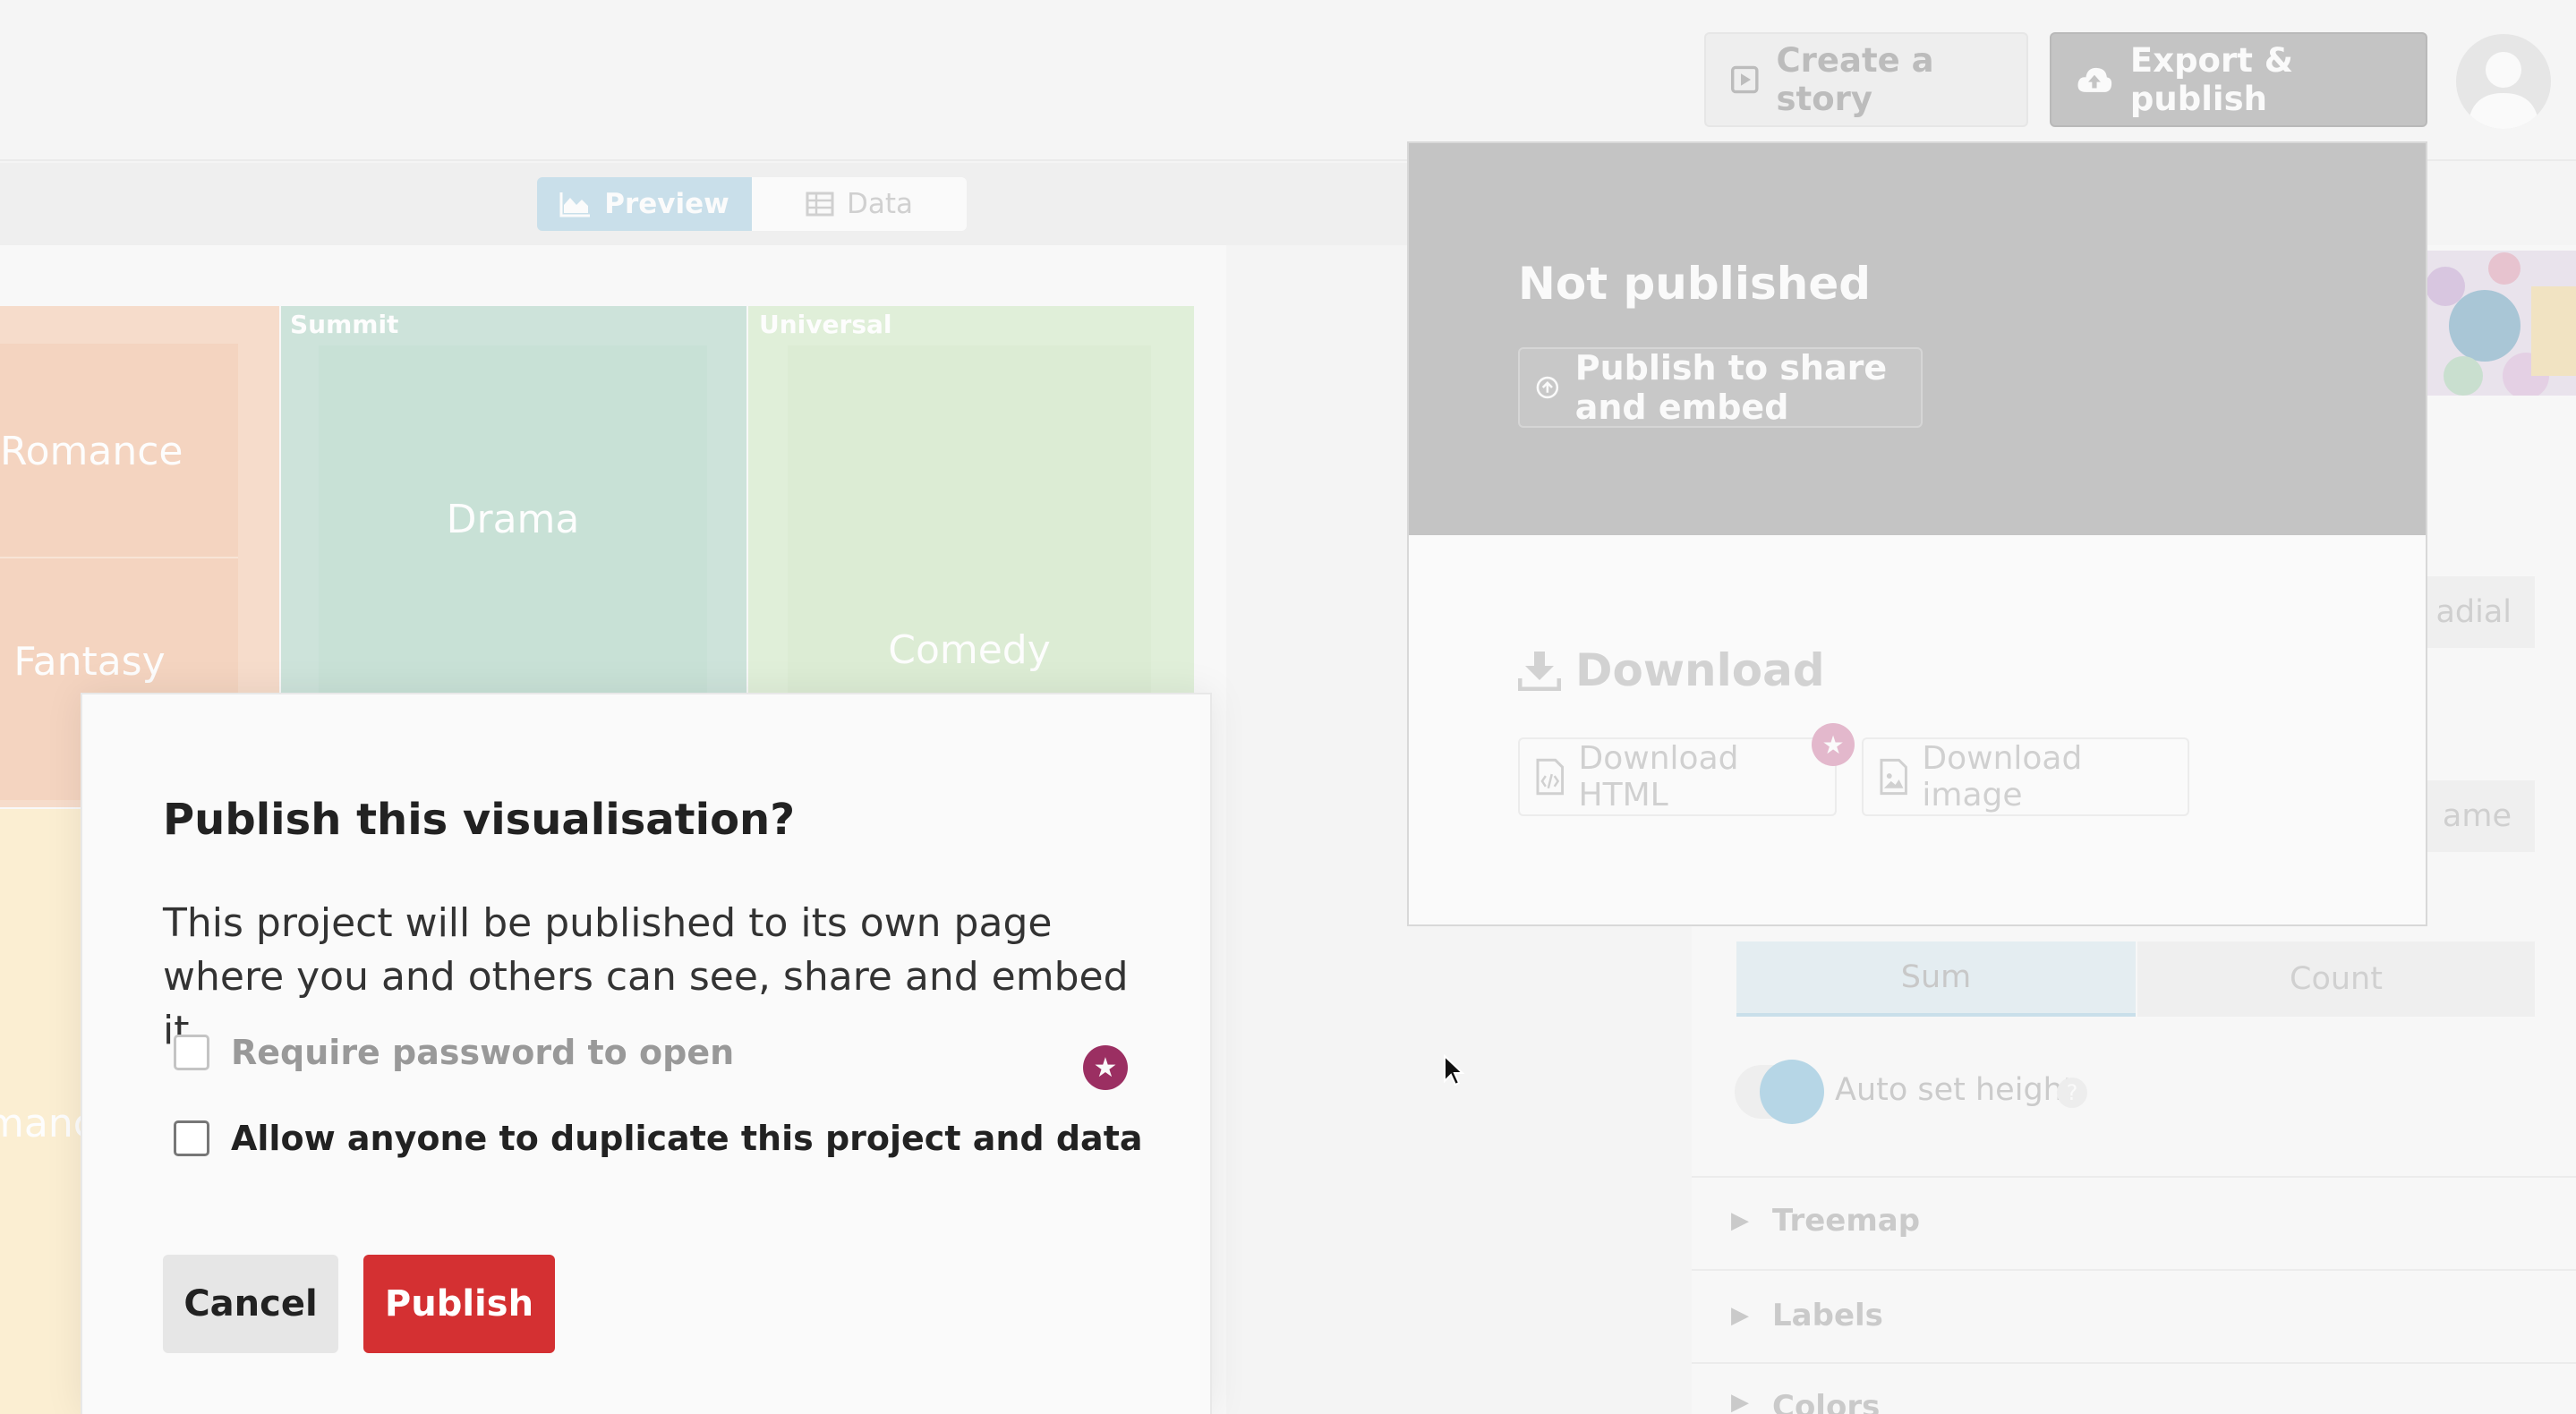 This screenshot has width=2576, height=1414. I want to click on section-treemap: ▶ Treemap, so click(1825, 1221).